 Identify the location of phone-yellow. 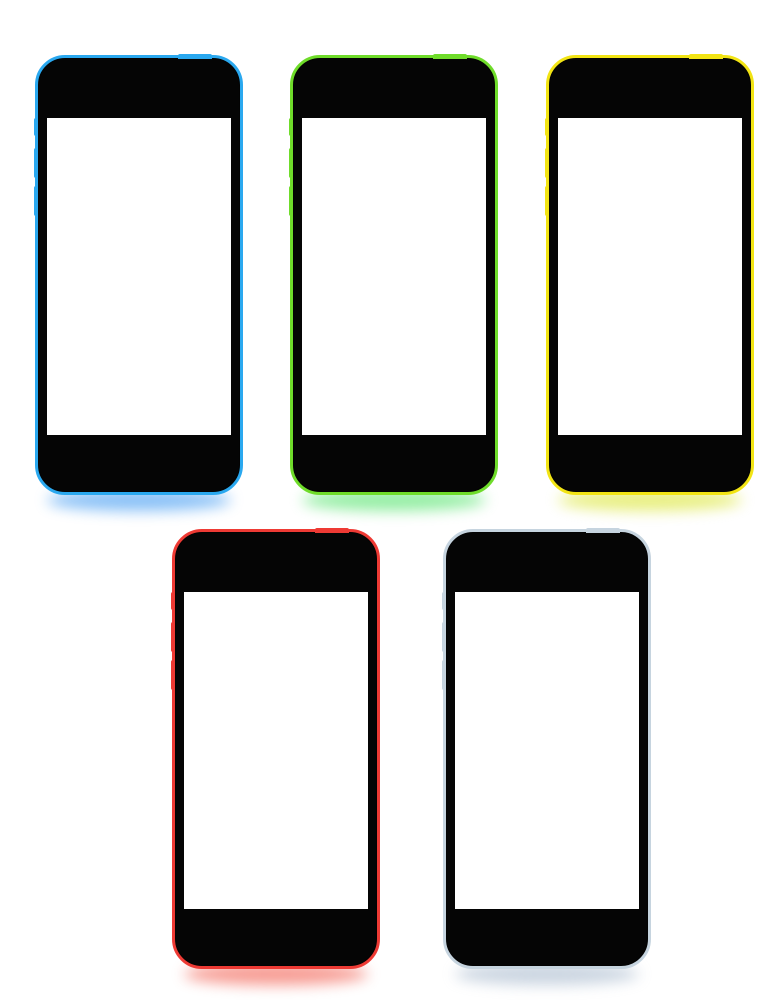
(649, 282).